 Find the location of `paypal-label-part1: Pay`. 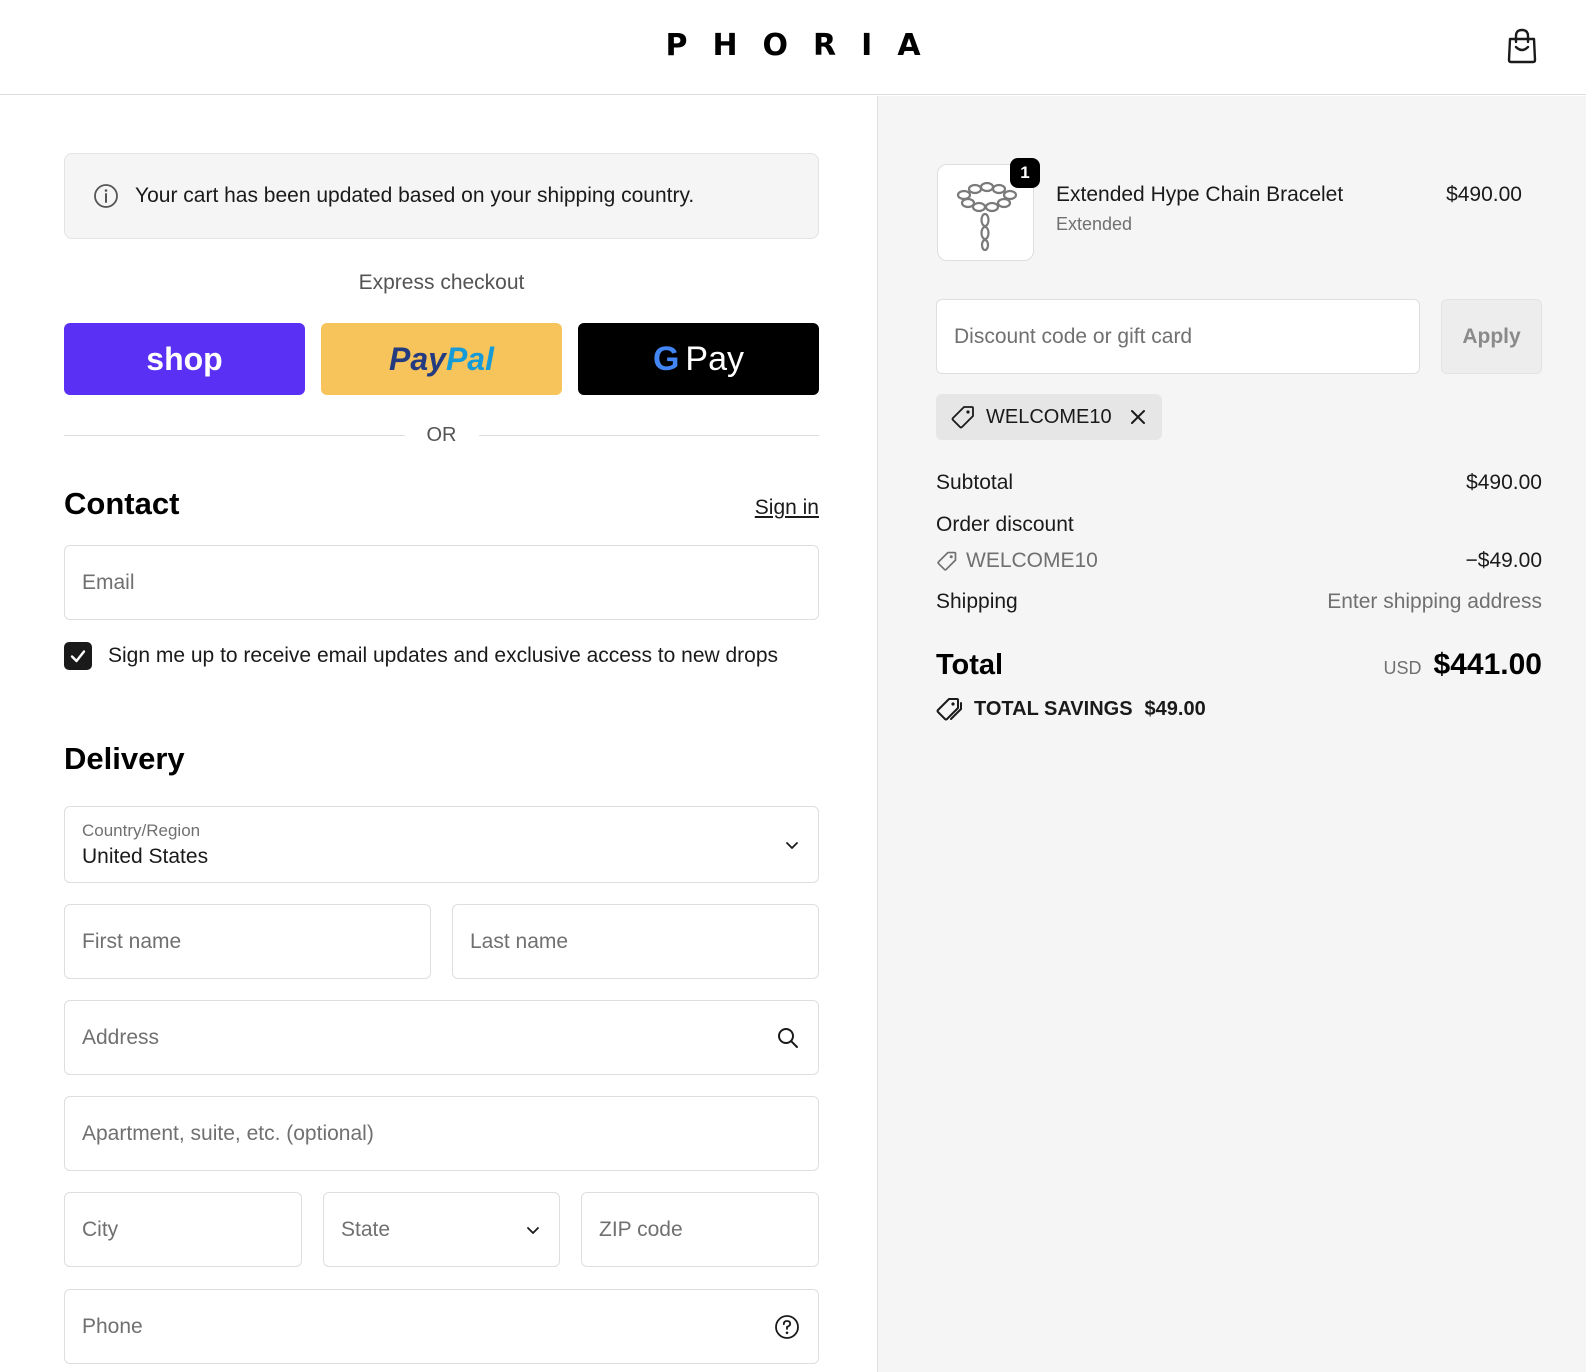

paypal-label-part1: Pay is located at coordinates (417, 358).